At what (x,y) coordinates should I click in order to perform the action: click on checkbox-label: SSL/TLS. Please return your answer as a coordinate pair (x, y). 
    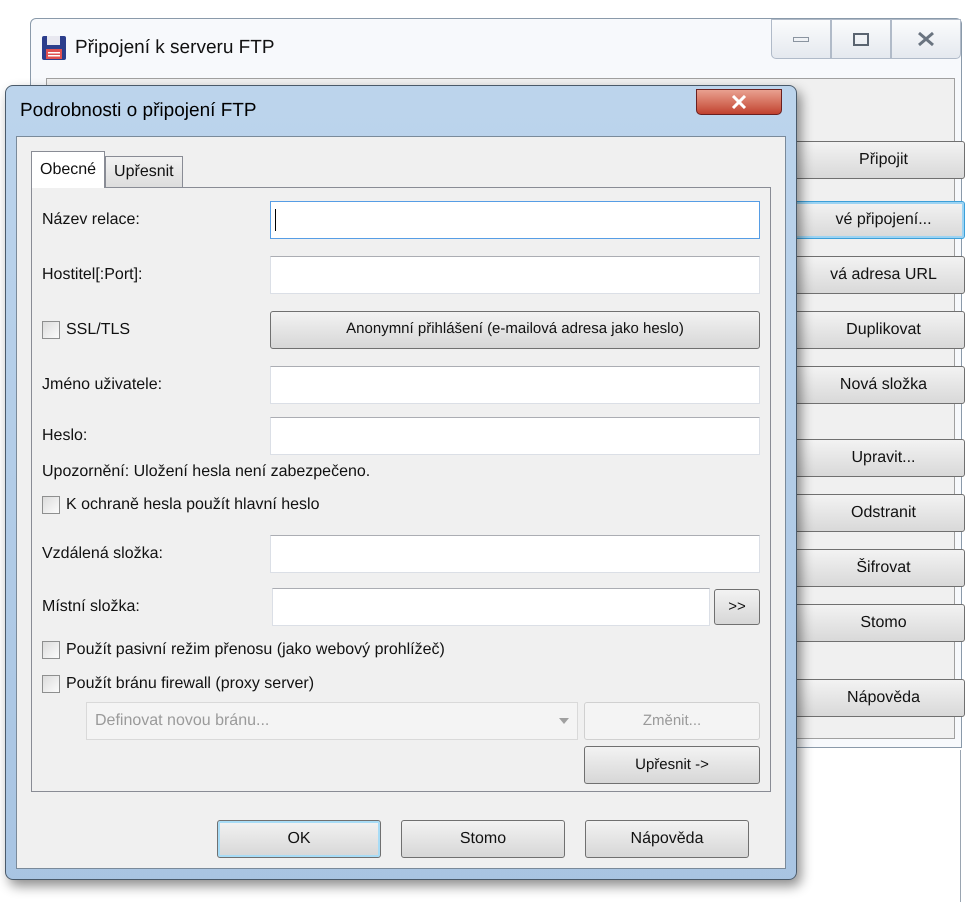
    Looking at the image, I should click on (98, 330).